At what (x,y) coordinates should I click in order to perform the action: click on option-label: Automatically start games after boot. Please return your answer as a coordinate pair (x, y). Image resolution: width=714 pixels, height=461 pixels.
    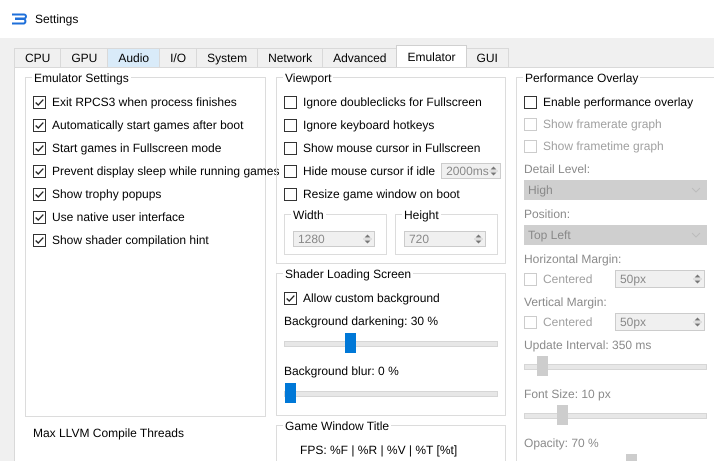
    Looking at the image, I should click on (148, 125).